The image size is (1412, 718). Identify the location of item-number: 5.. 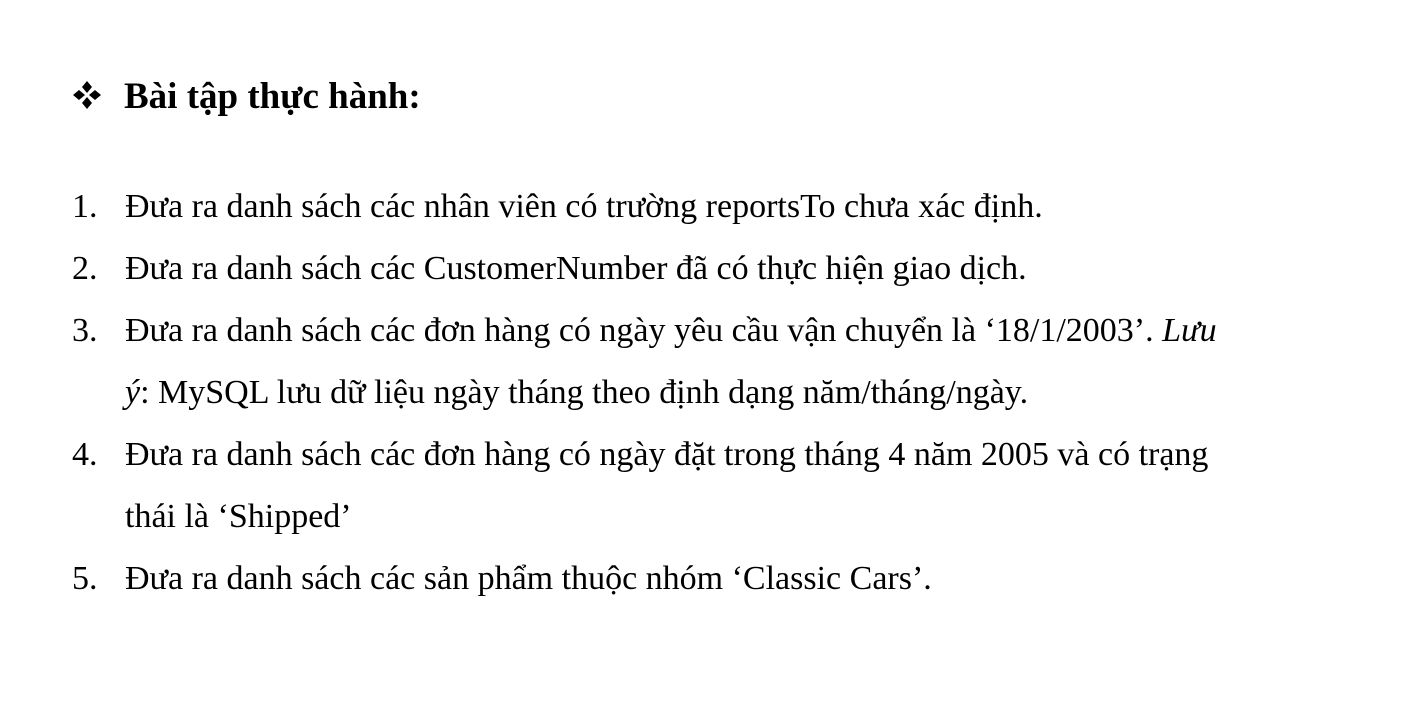
(85, 578).